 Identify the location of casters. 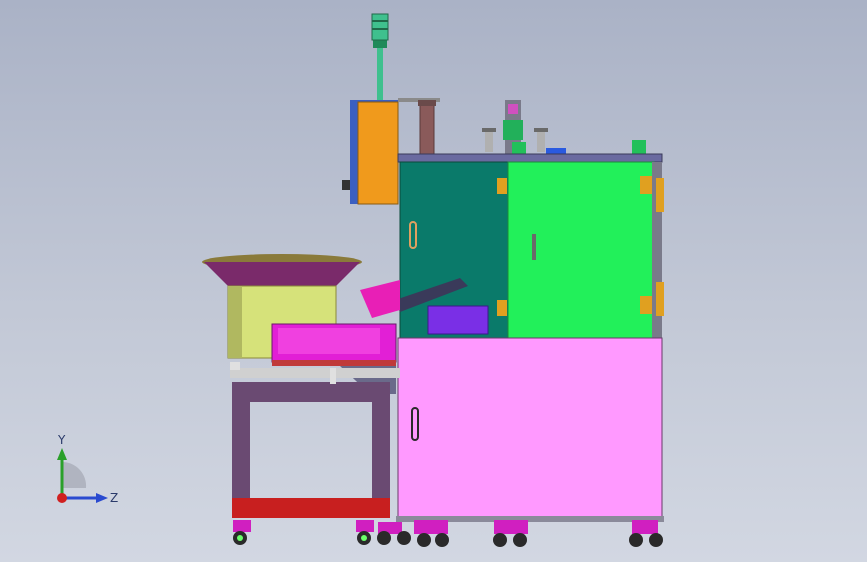
(448, 533).